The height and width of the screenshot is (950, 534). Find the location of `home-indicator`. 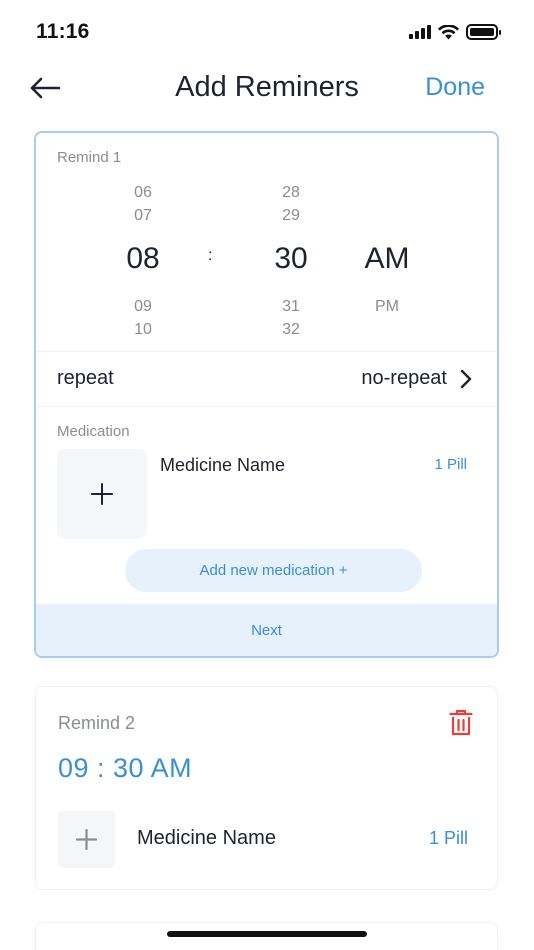

home-indicator is located at coordinates (267, 934).